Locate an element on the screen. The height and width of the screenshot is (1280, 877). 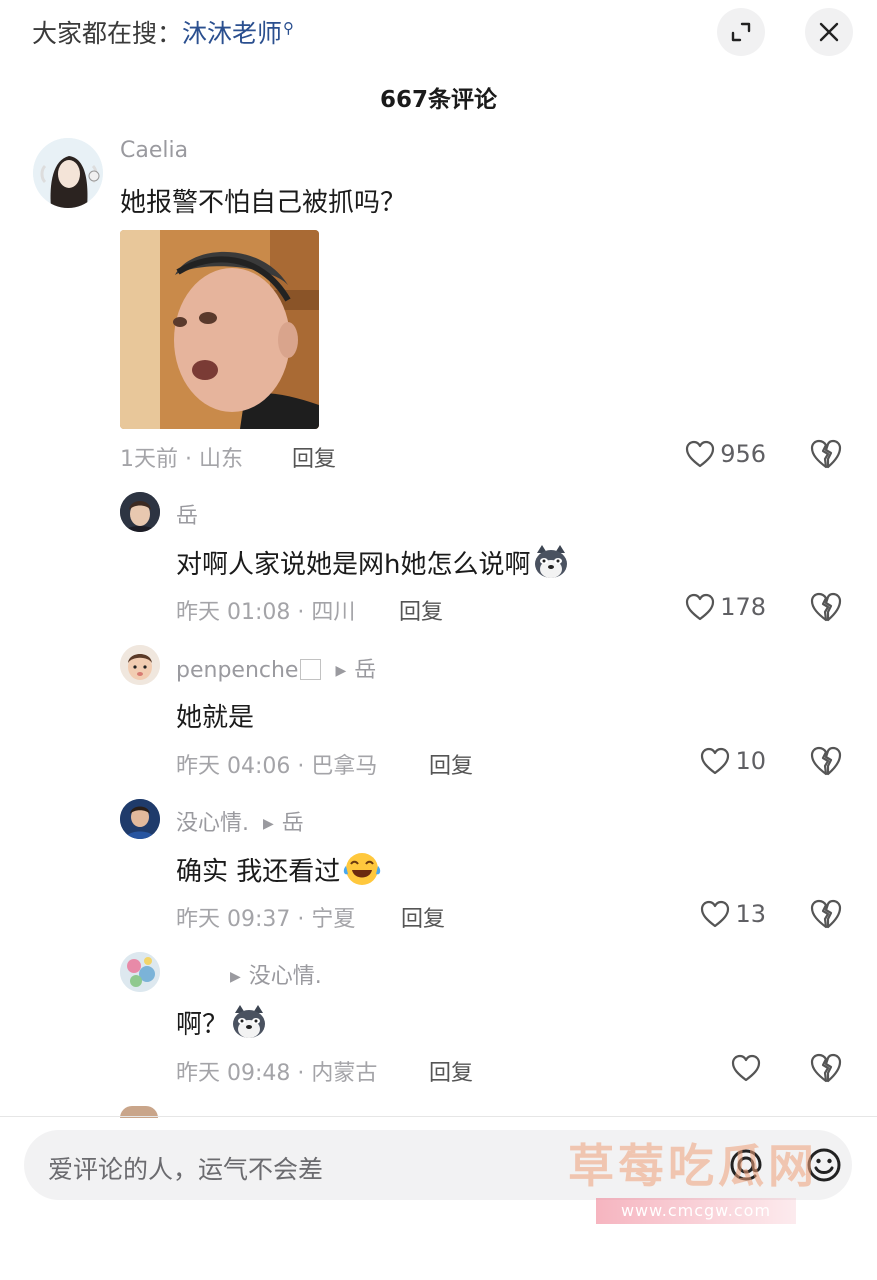
comment-username-line: penpenche ▶ 岳 is located at coordinates (276, 668).